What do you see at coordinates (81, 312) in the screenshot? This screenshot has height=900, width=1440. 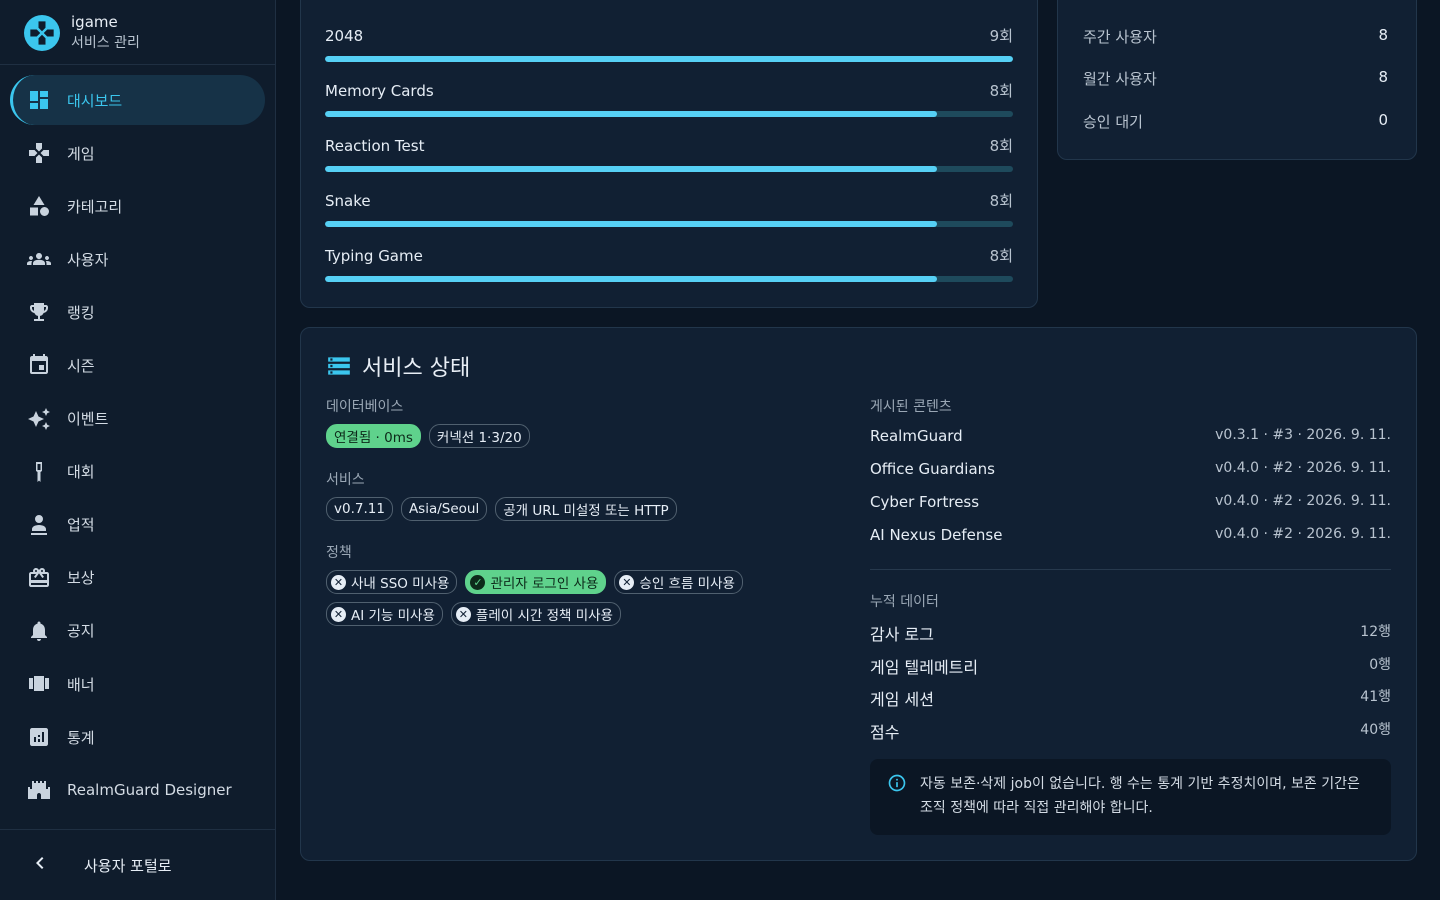 I see `sidebar-item-label: 랭킹` at bounding box center [81, 312].